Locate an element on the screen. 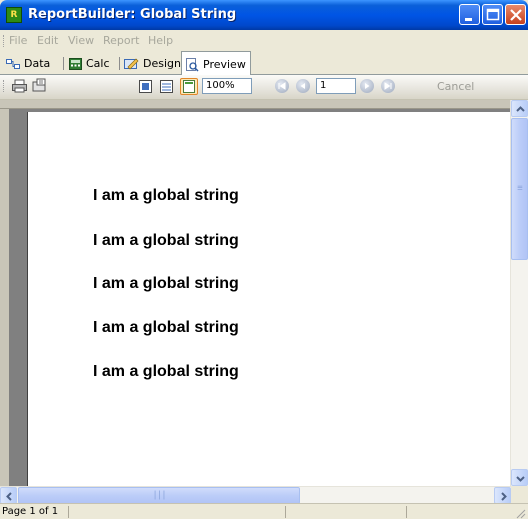  vertical-scroll-thumb: ≡ is located at coordinates (519, 189).